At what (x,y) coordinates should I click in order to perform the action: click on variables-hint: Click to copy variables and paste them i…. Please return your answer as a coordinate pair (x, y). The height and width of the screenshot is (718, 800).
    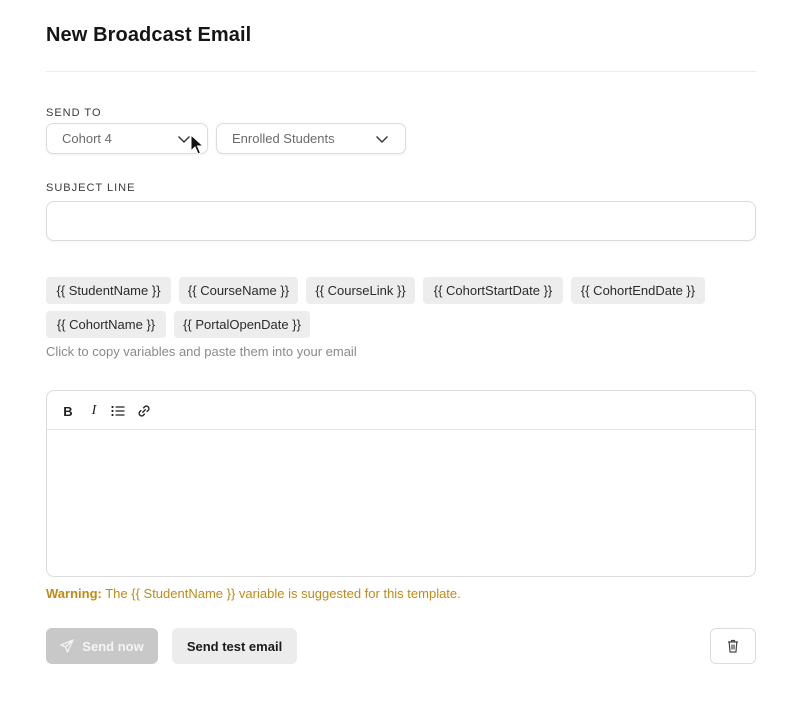
    Looking at the image, I should click on (201, 351).